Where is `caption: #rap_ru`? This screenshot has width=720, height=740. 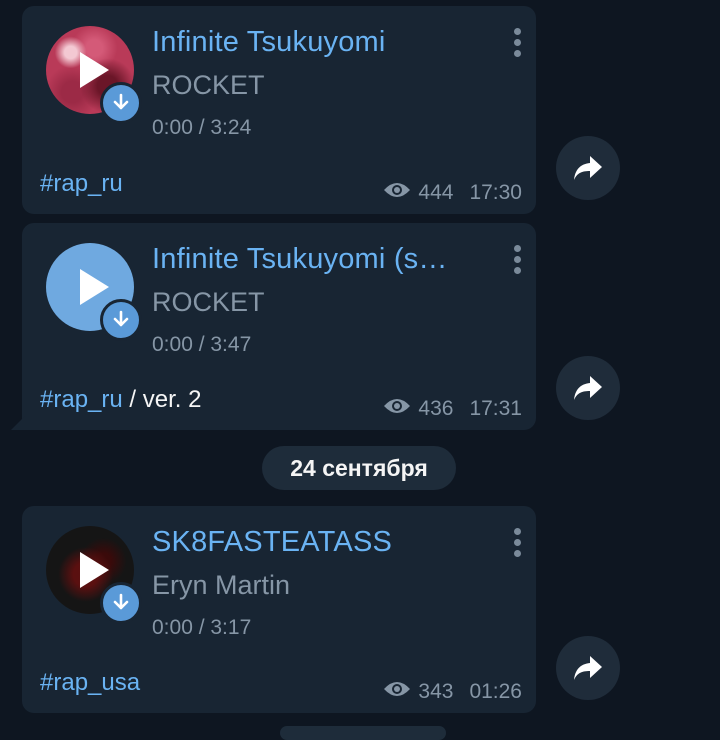 caption: #rap_ru is located at coordinates (81, 184).